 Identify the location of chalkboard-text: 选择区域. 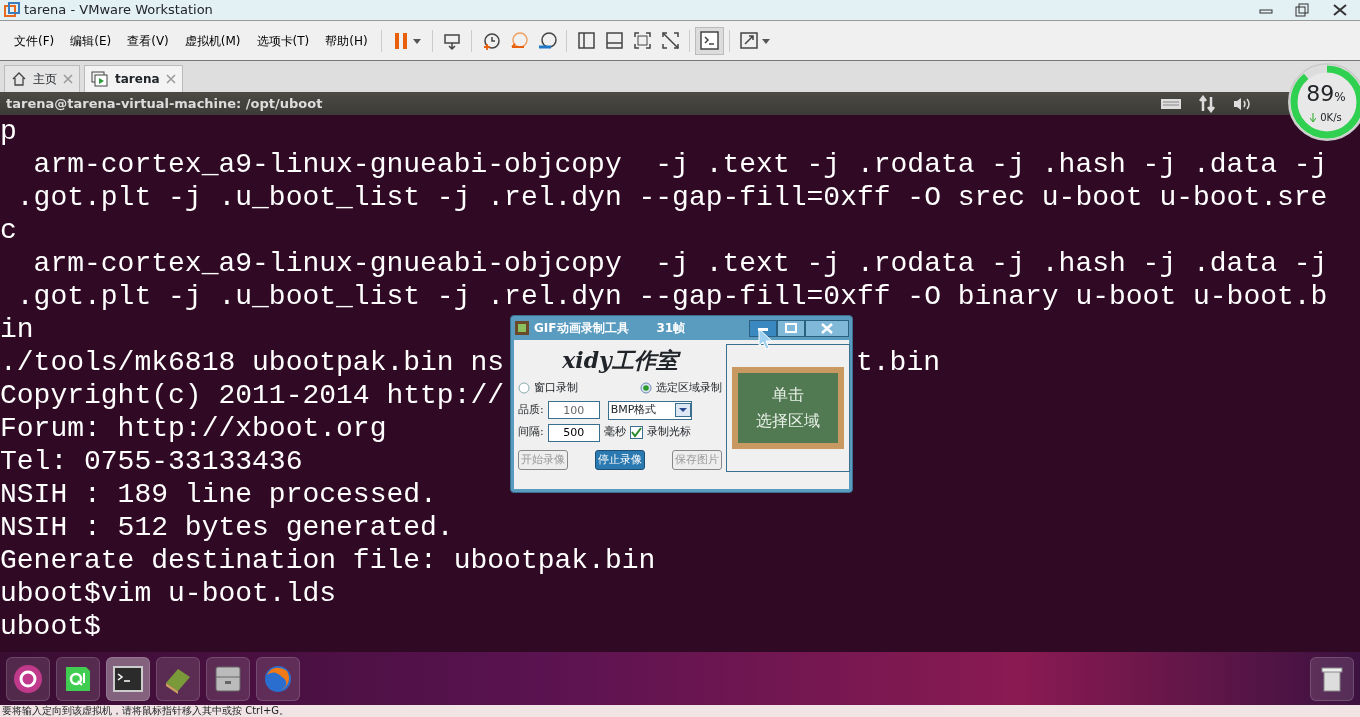
(788, 421).